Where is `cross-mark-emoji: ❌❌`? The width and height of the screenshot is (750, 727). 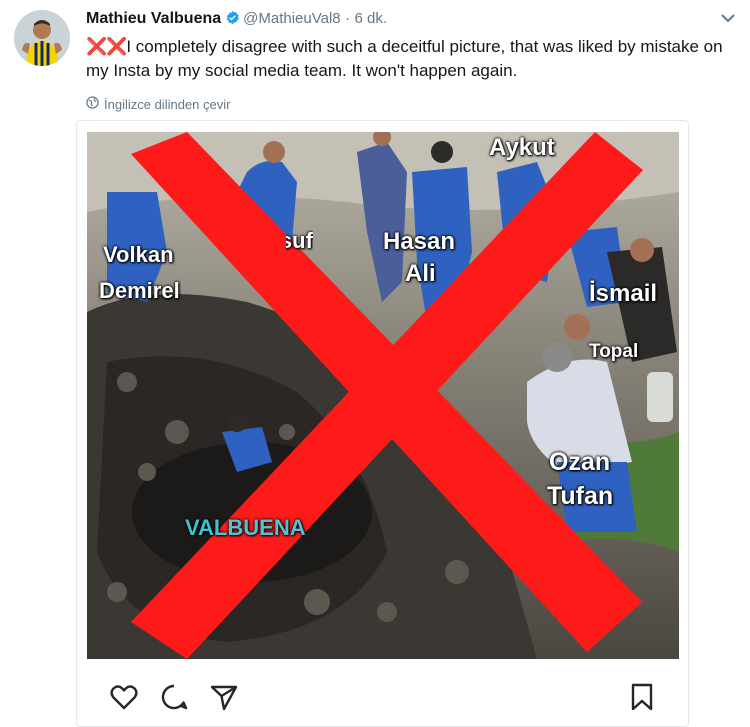
cross-mark-emoji: ❌❌ is located at coordinates (106, 46).